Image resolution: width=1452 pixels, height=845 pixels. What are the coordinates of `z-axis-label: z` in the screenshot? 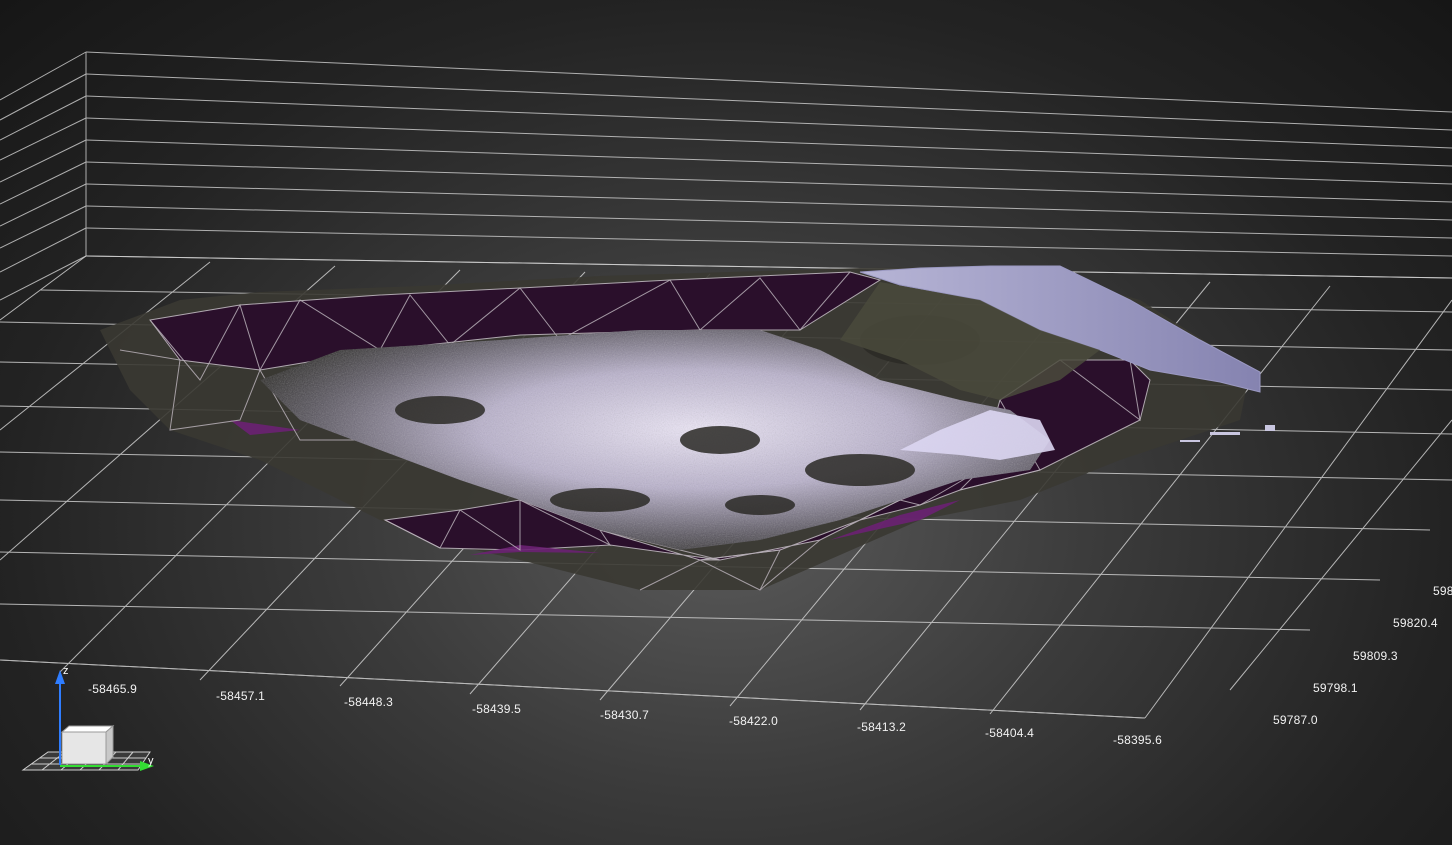 It's located at (66, 671).